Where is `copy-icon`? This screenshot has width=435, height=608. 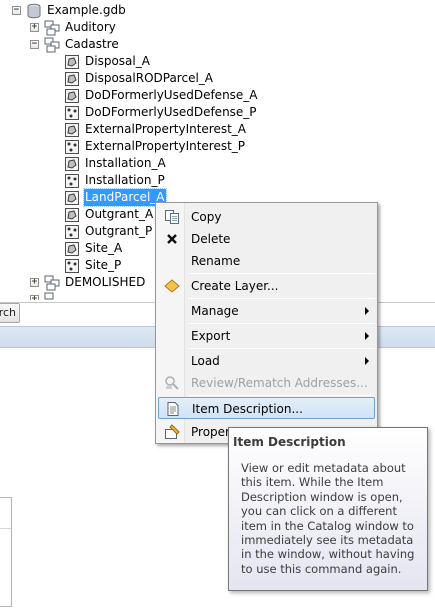 copy-icon is located at coordinates (172, 217).